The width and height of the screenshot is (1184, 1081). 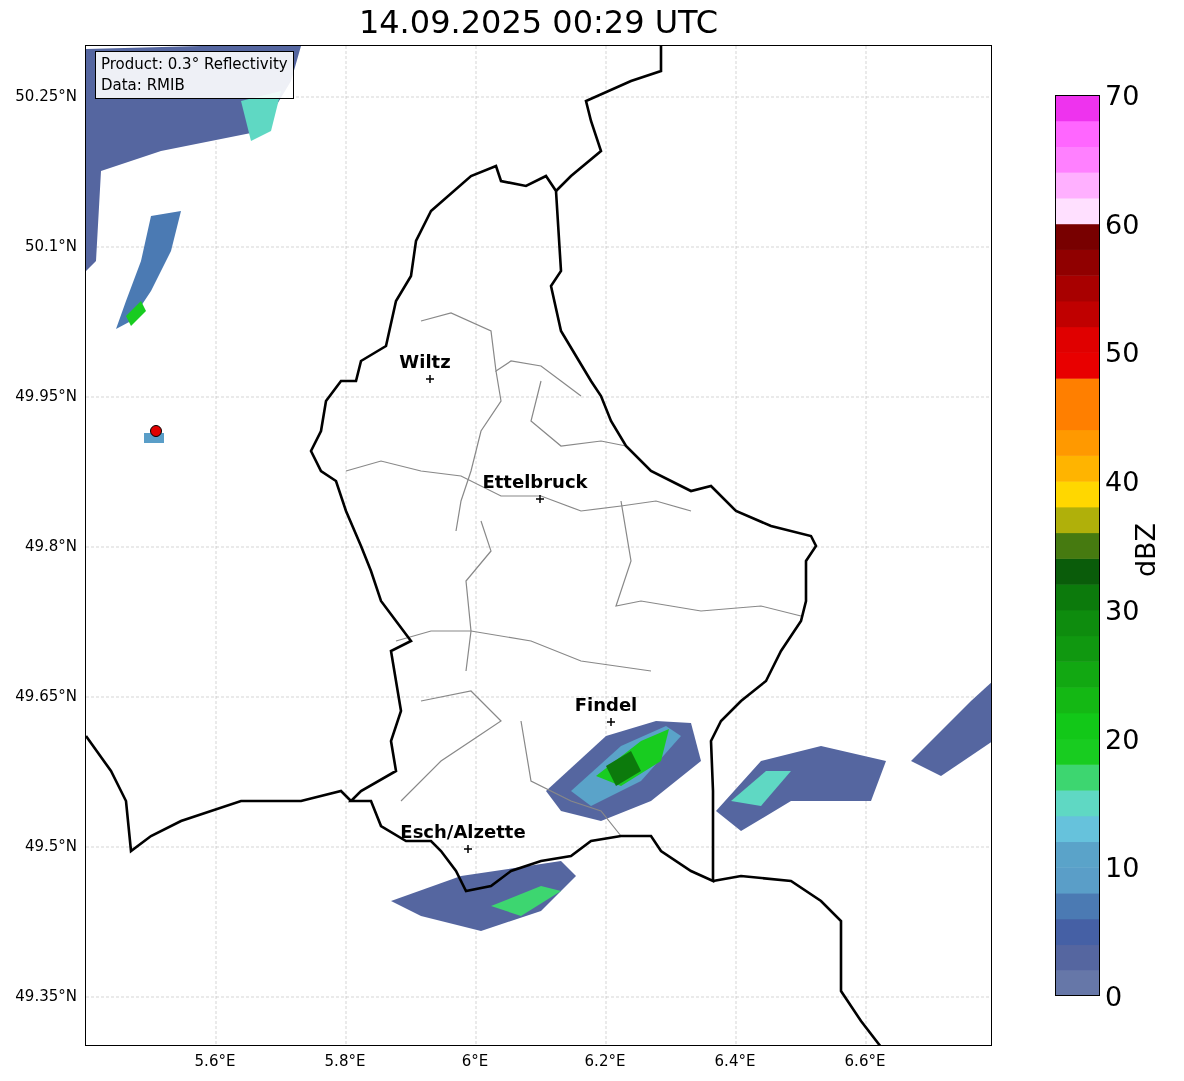 What do you see at coordinates (46, 396) in the screenshot?
I see `latitude-label: 49.95°N` at bounding box center [46, 396].